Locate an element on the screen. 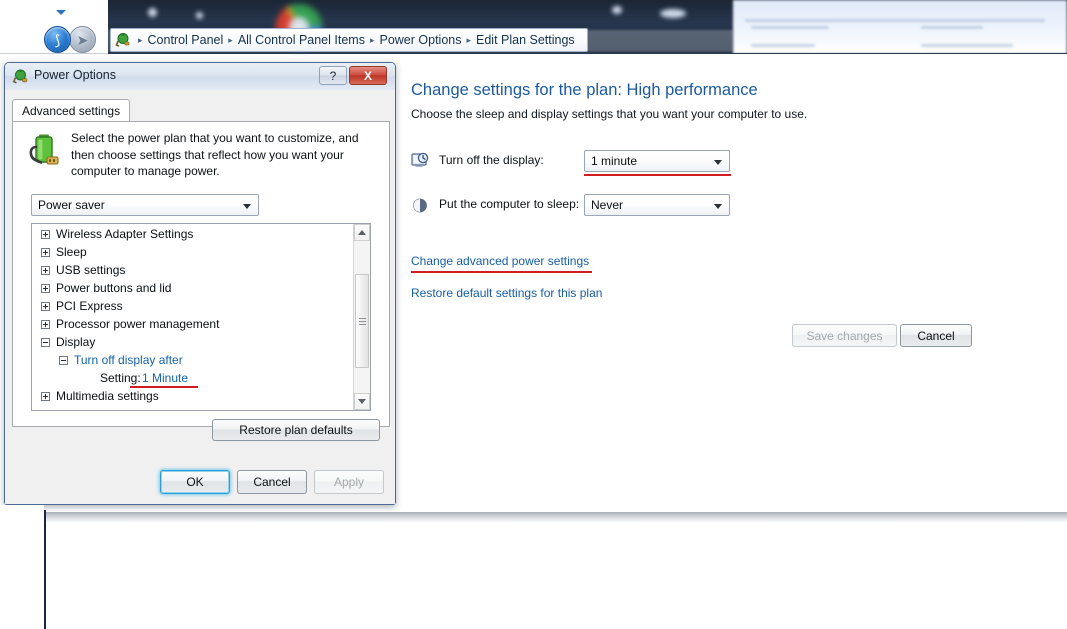 This screenshot has width=1067, height=629. tree-scrollbar is located at coordinates (361, 317).